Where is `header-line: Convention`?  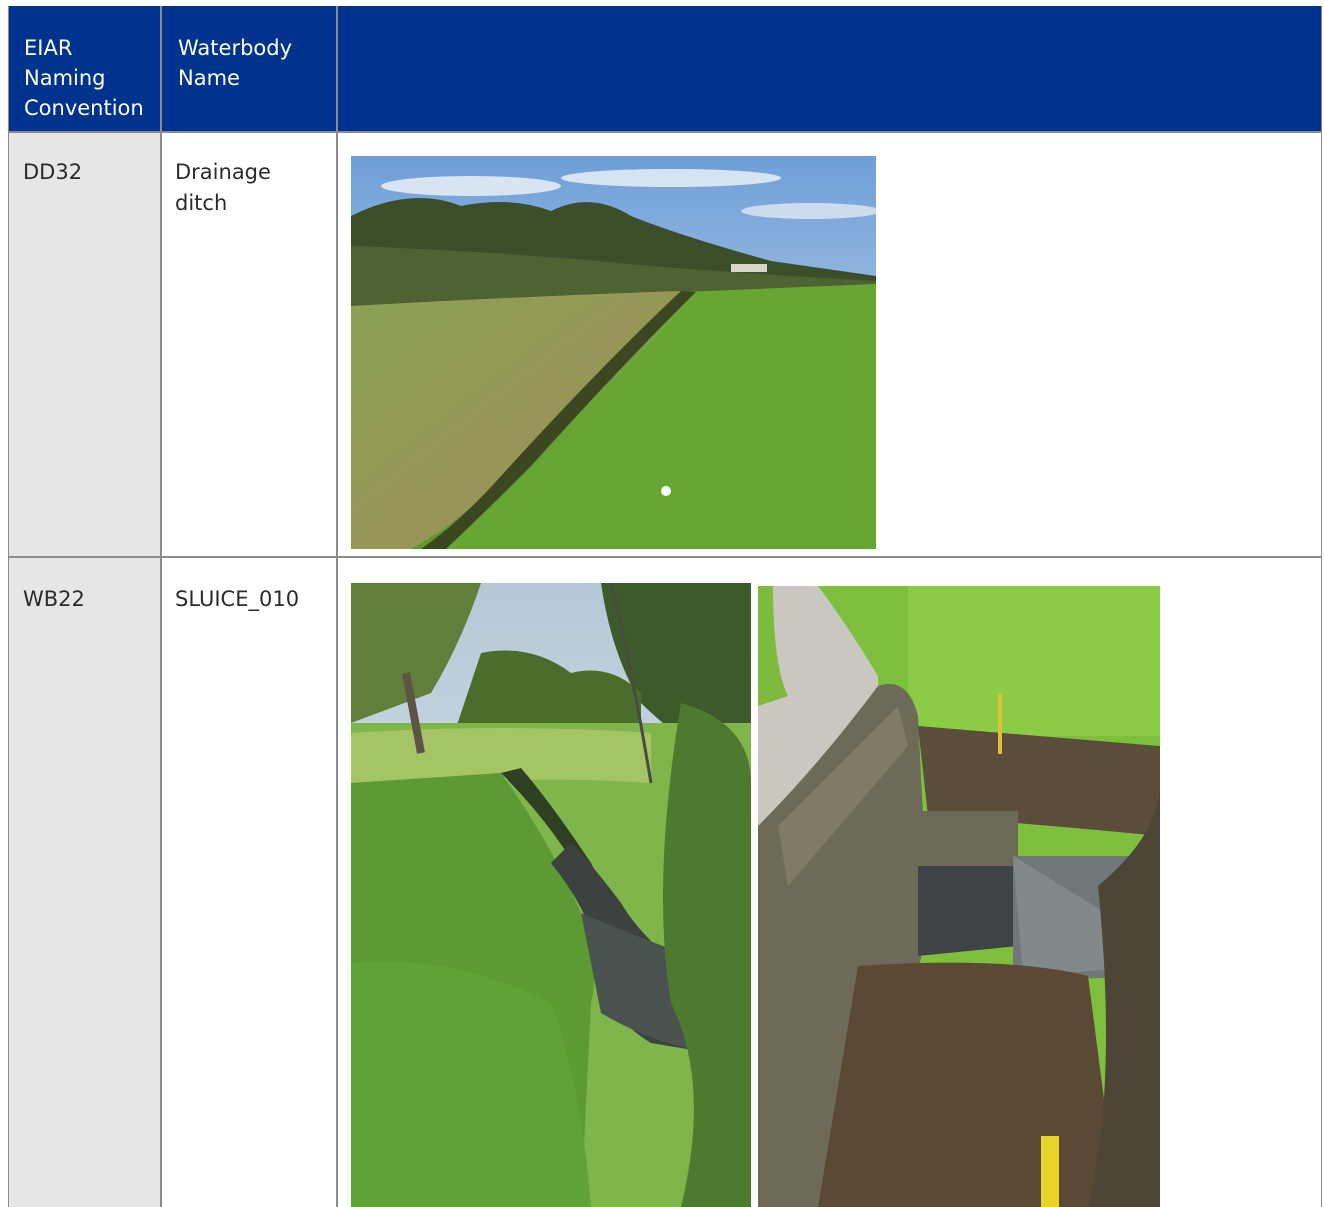 header-line: Convention is located at coordinates (84, 108).